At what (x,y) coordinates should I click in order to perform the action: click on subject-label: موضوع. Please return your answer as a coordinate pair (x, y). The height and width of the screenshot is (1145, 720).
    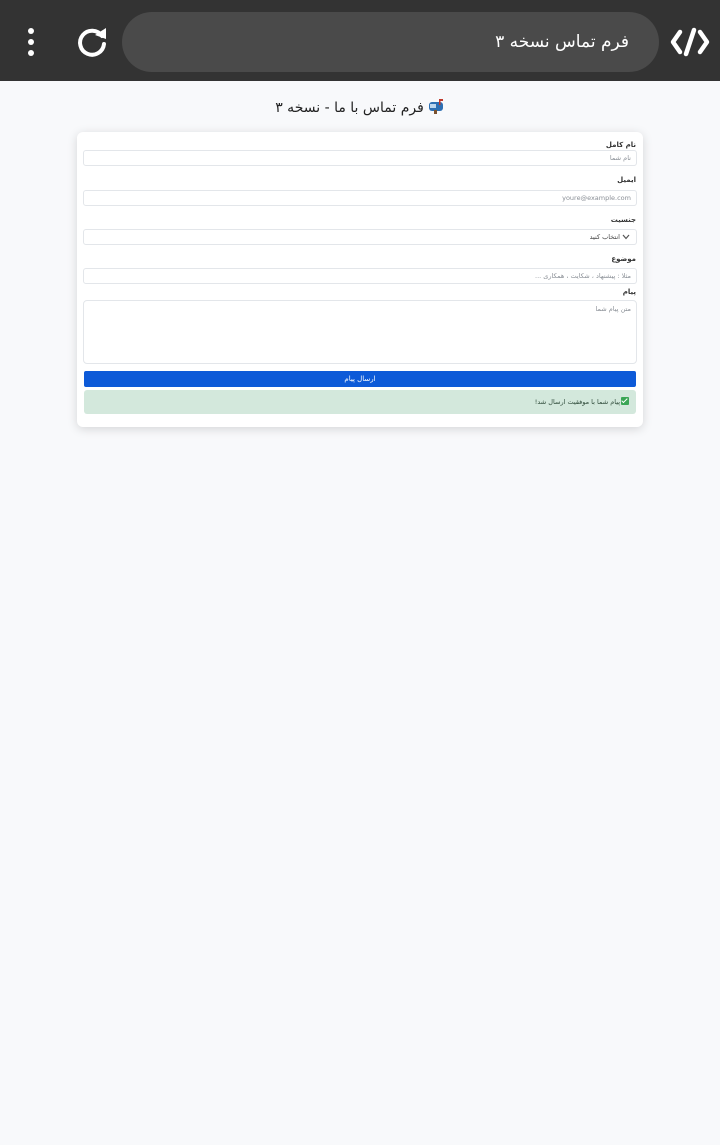
    Looking at the image, I should click on (623, 259).